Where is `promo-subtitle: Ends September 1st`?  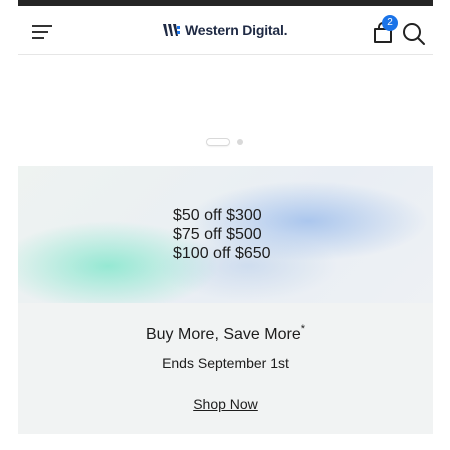 promo-subtitle: Ends September 1st is located at coordinates (225, 363).